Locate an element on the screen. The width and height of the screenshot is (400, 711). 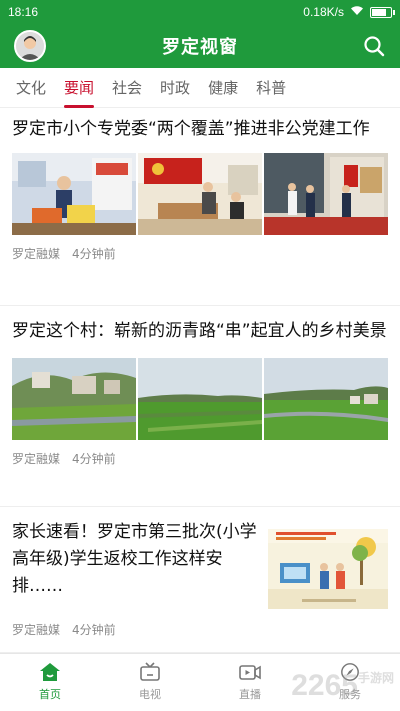
nav-tv: 电视 is located at coordinates (150, 682).